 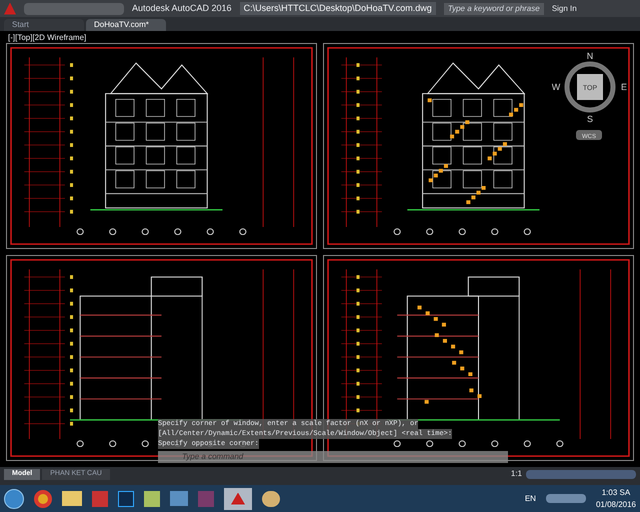 I want to click on start-orb-icon, so click(x=14, y=498).